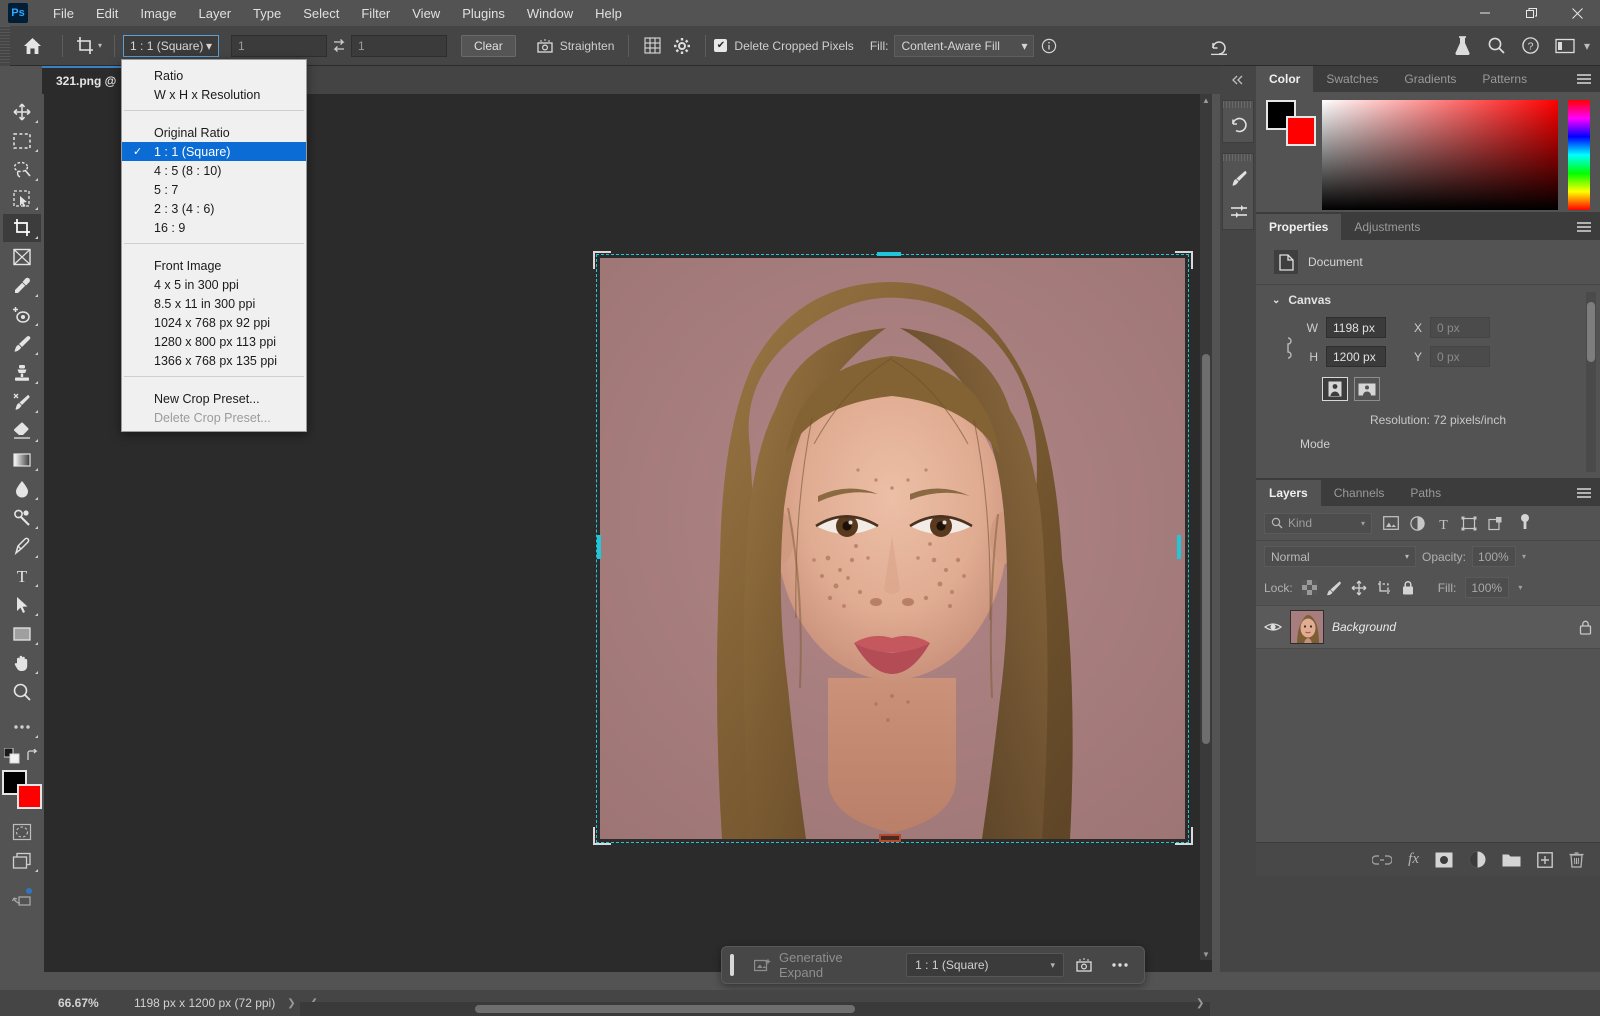 The image size is (1600, 1016). What do you see at coordinates (22, 315) in the screenshot?
I see `spot-healing-brush-tool` at bounding box center [22, 315].